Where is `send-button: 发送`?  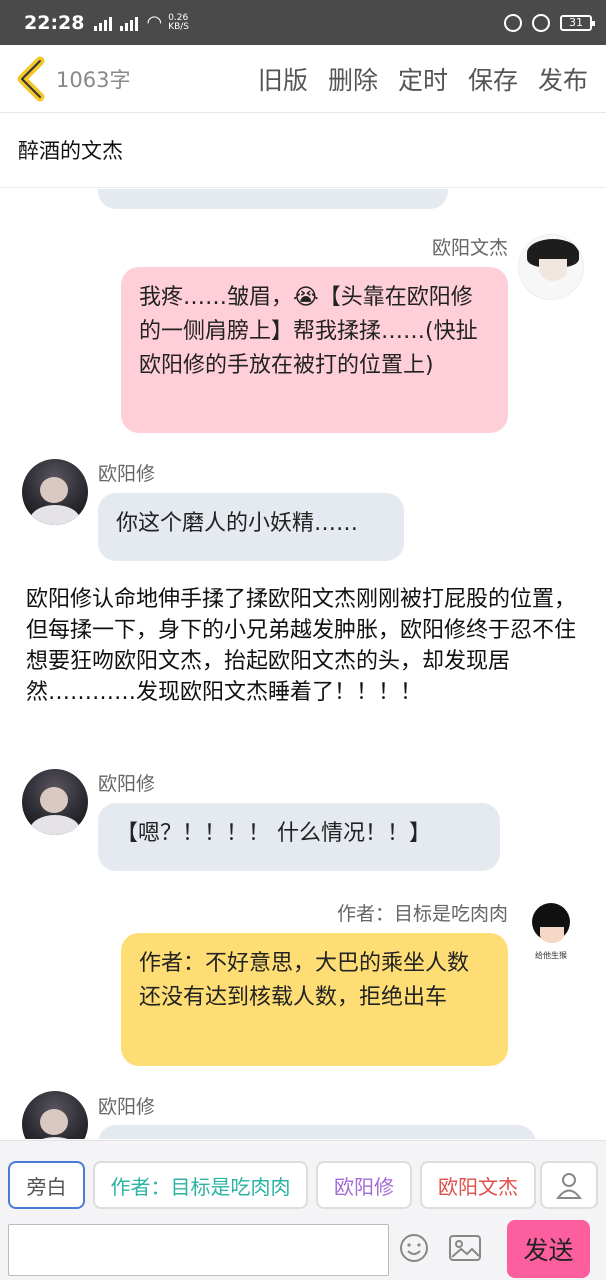 send-button: 发送 is located at coordinates (548, 1249).